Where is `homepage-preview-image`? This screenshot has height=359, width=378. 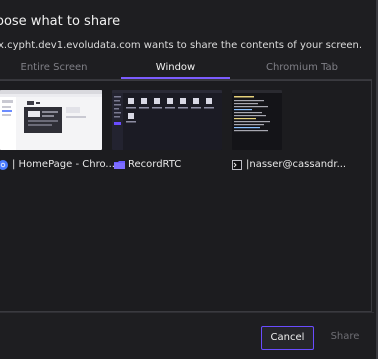
homepage-preview-image is located at coordinates (51, 120).